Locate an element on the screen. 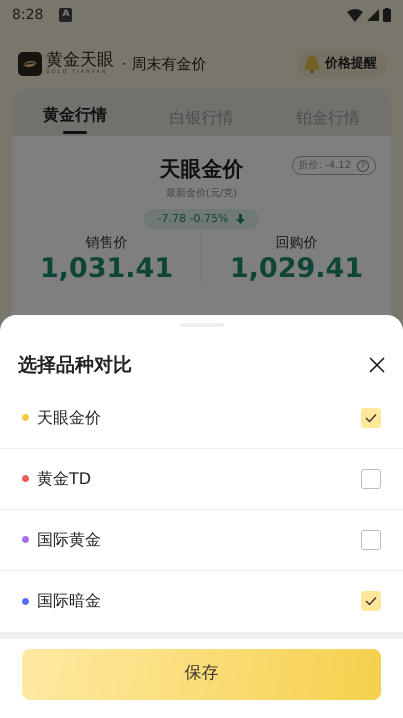  series-label: 天眼金价 is located at coordinates (69, 417).